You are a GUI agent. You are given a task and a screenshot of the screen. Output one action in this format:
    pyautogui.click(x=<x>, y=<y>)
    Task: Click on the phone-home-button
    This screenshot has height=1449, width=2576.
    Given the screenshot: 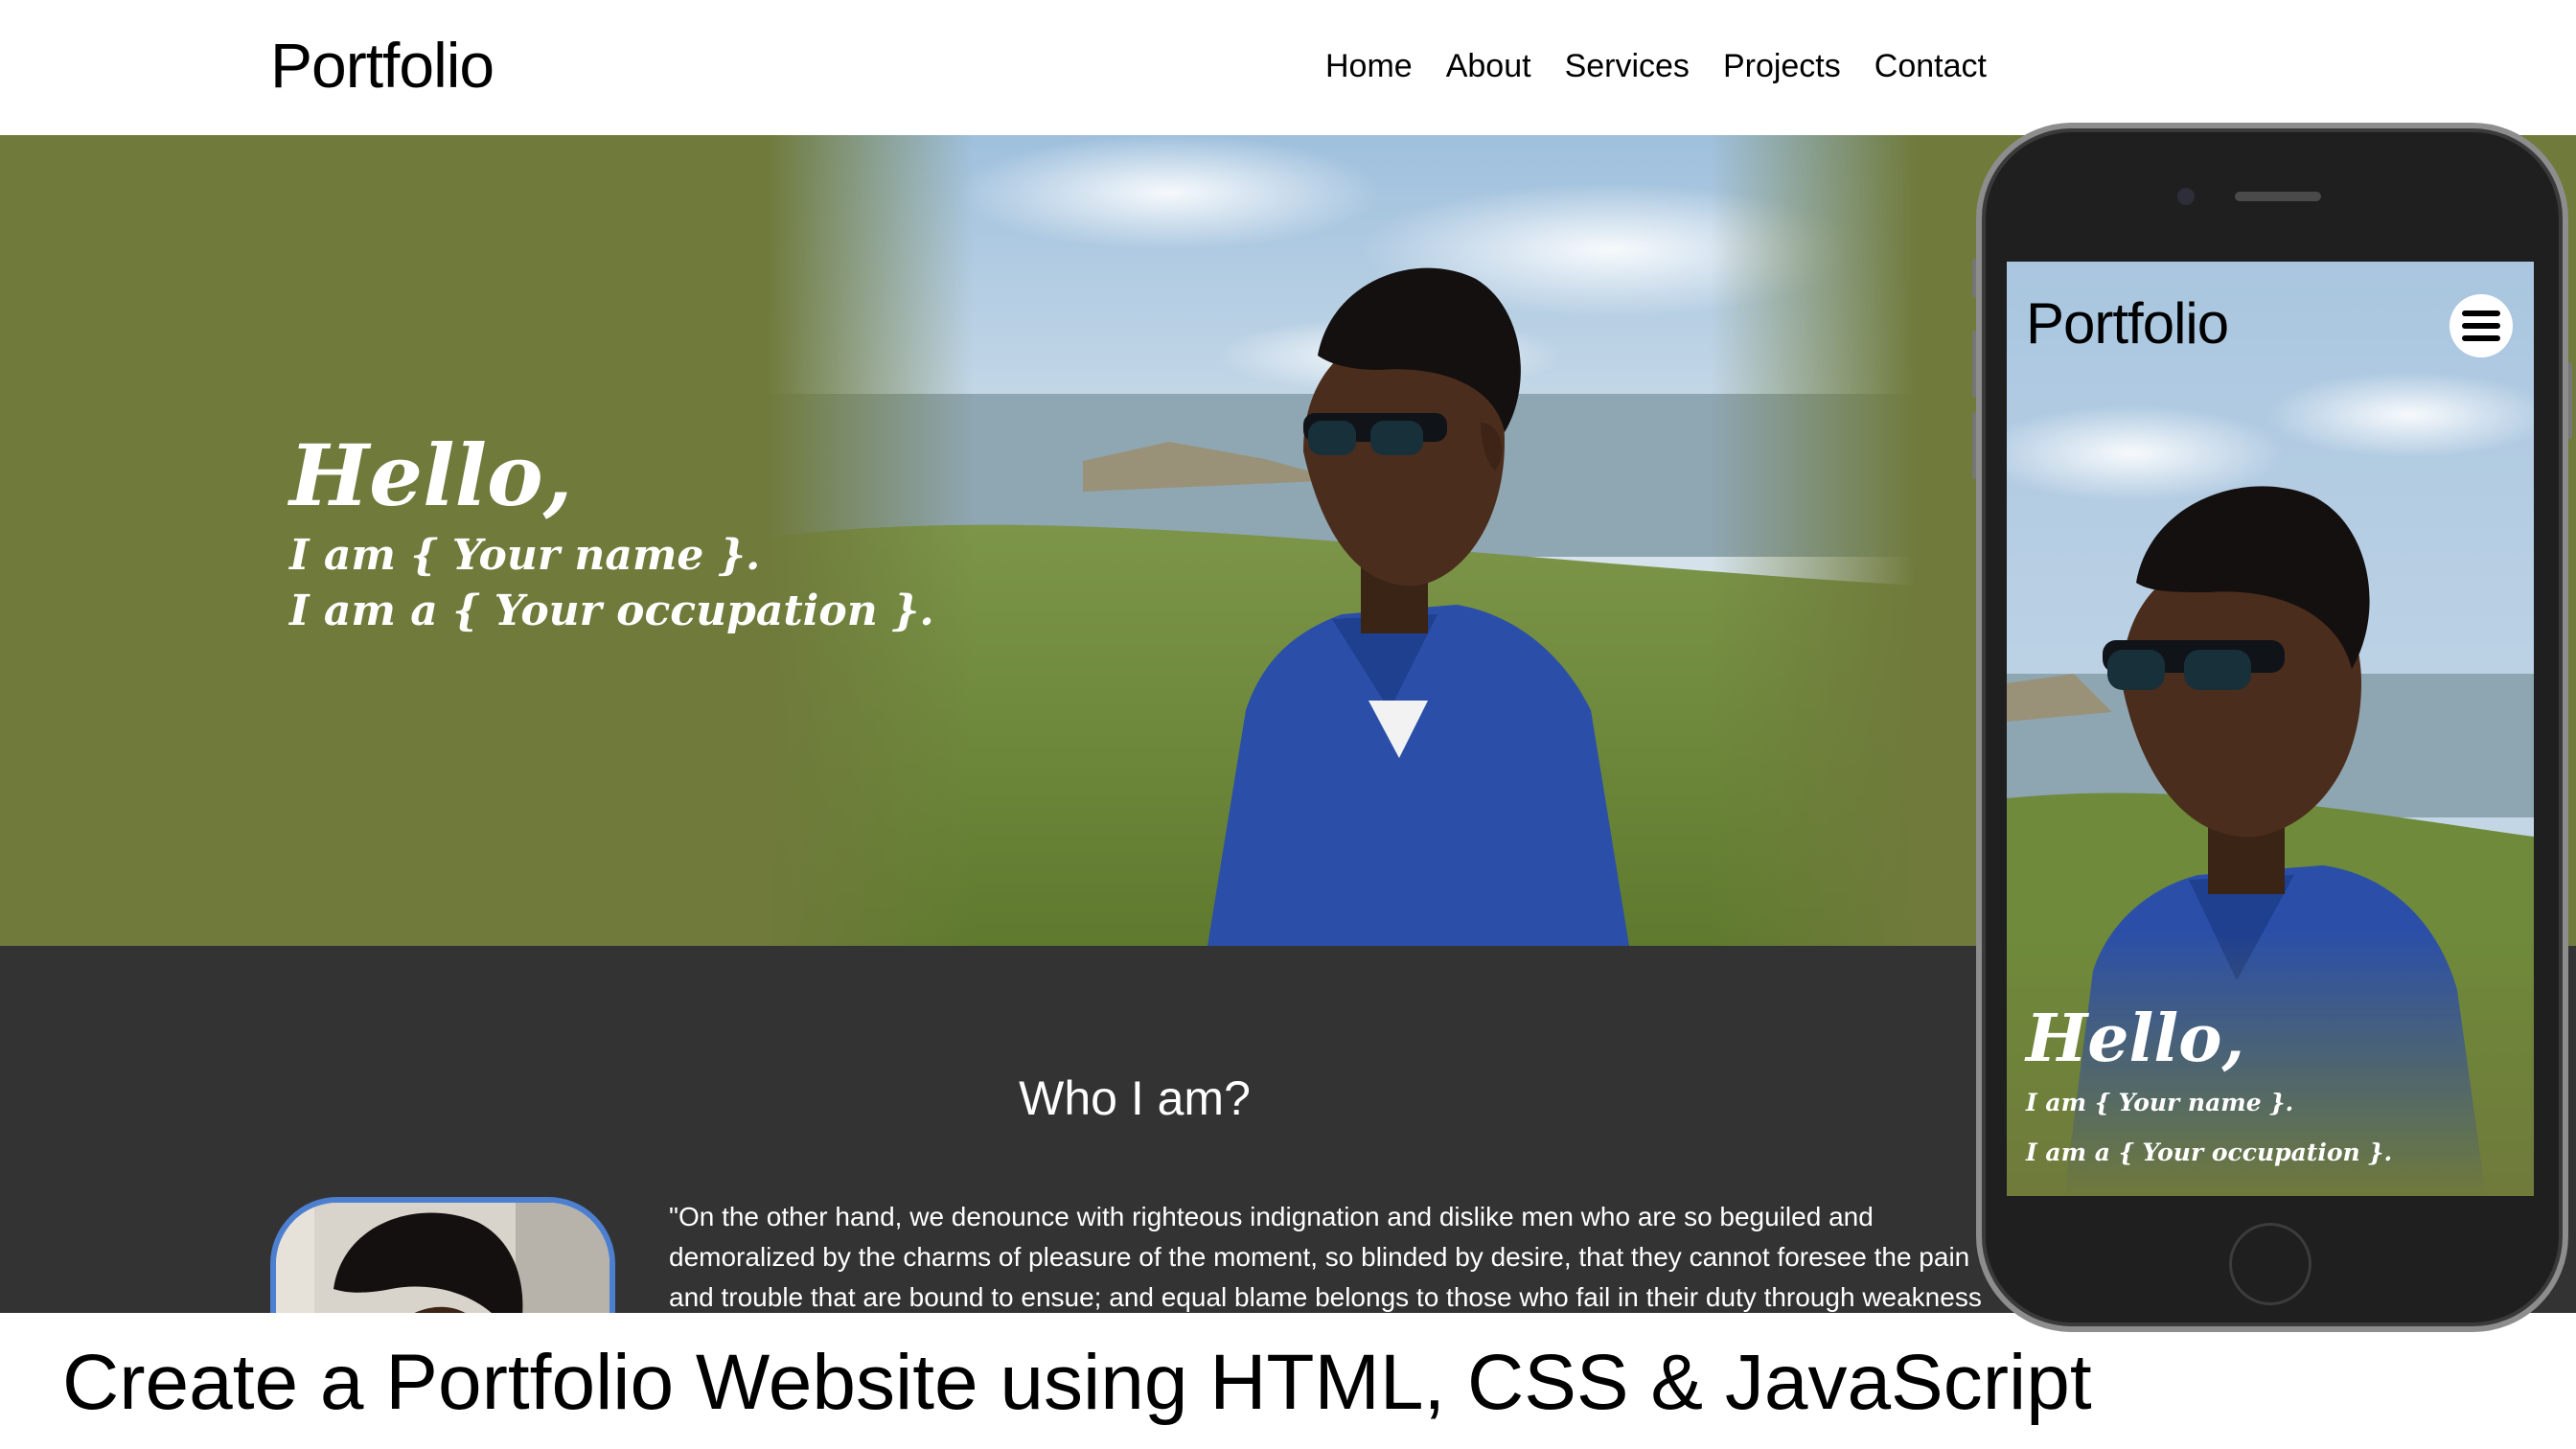 What is the action you would take?
    pyautogui.click(x=2271, y=1264)
    